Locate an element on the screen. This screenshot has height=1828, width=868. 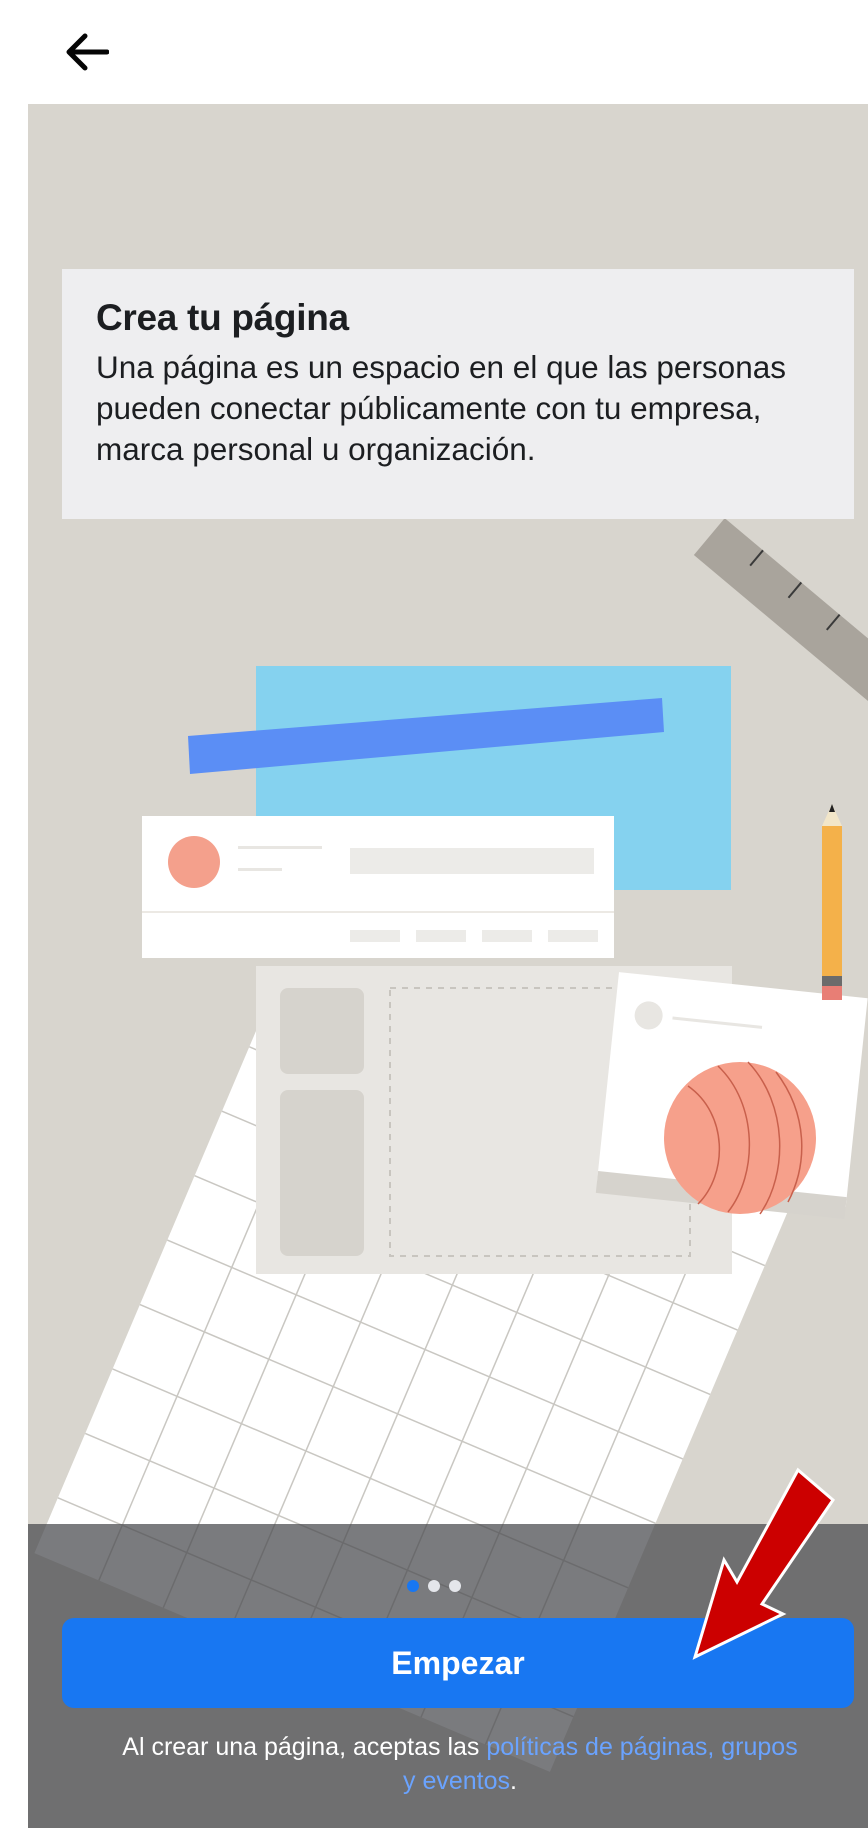
arrow-left-icon is located at coordinates (87, 52).